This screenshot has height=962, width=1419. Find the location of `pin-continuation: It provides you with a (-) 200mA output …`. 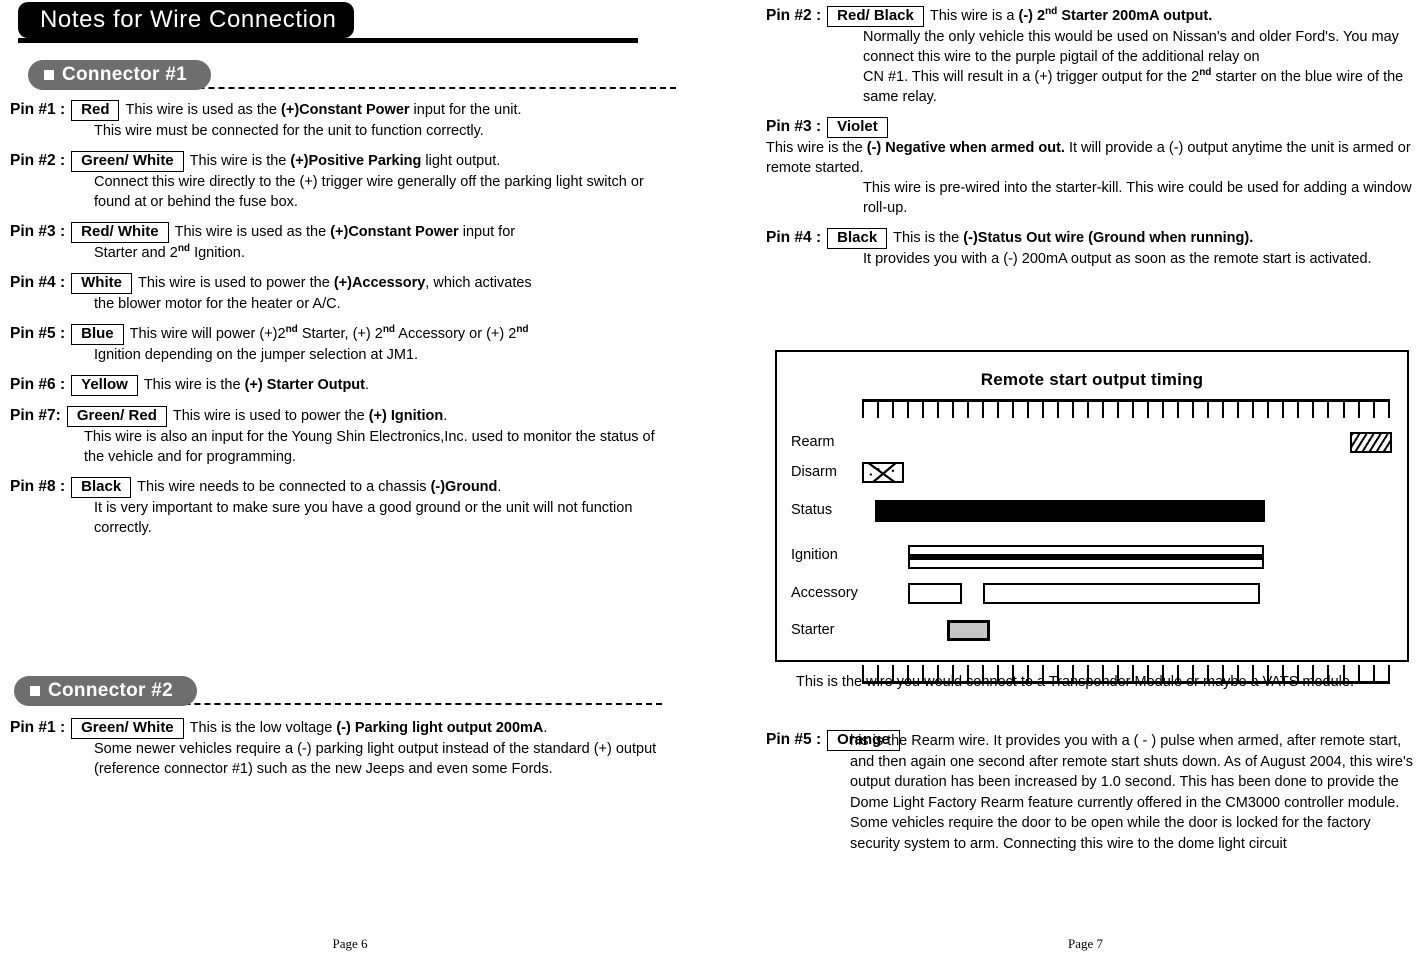

pin-continuation: It provides you with a (-) 200mA output … is located at coordinates (1117, 259).